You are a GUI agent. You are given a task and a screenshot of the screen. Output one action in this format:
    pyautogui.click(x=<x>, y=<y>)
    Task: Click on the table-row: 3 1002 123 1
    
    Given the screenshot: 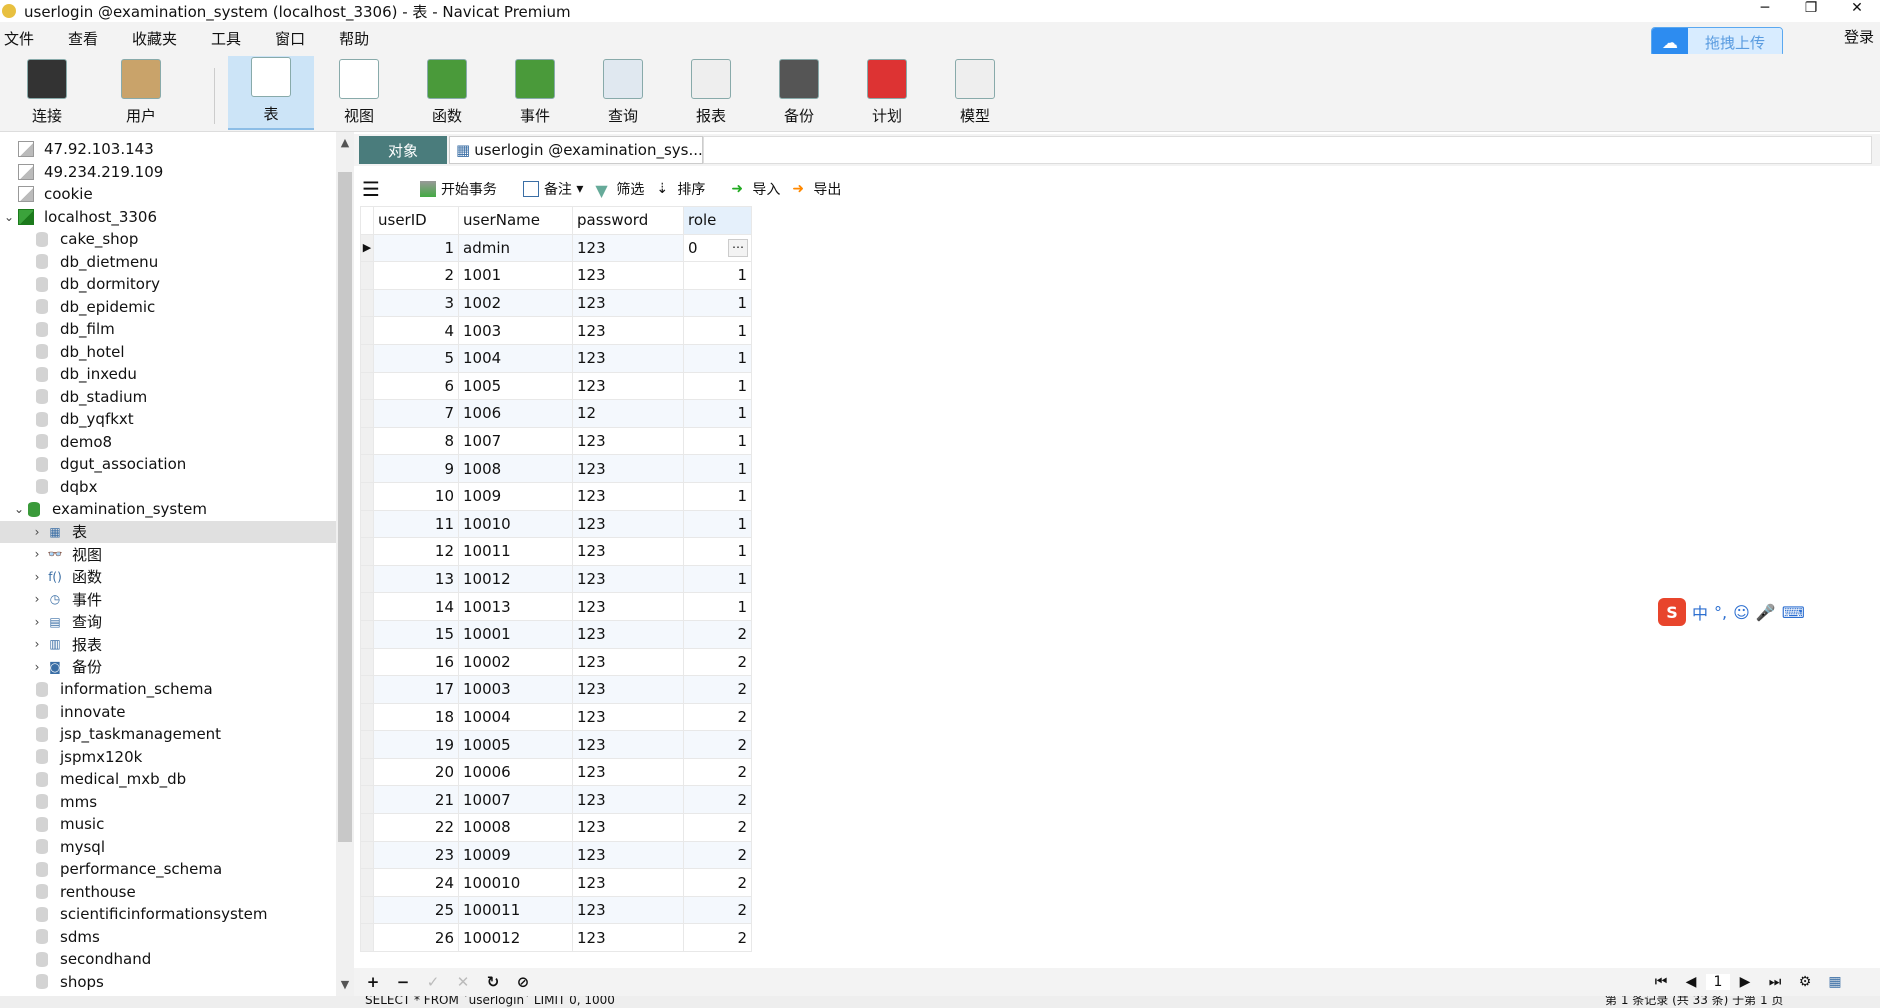 What is the action you would take?
    pyautogui.click(x=556, y=303)
    